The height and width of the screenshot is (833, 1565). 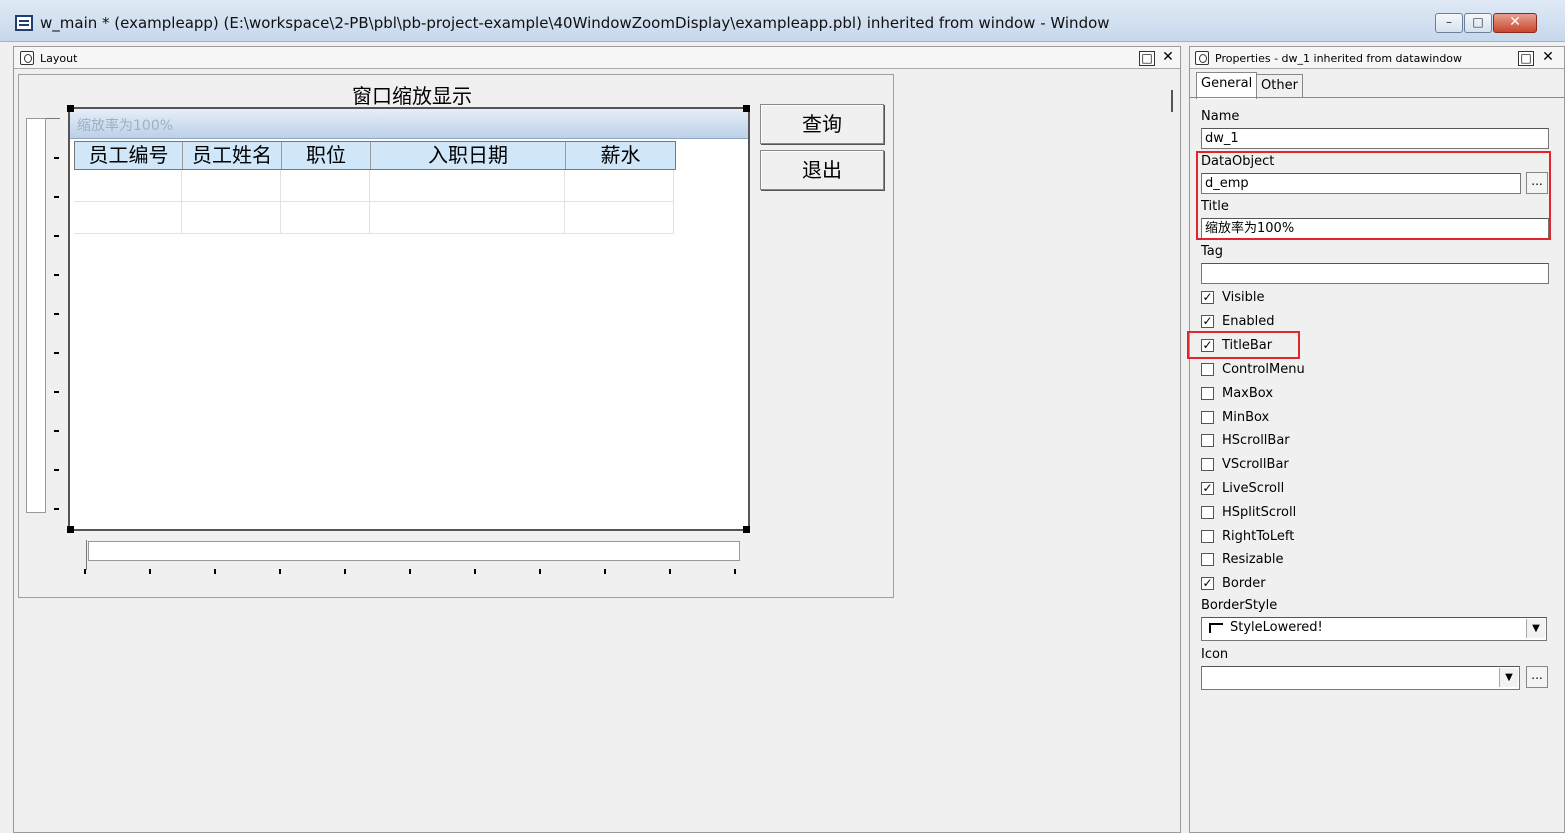 I want to click on chevron-down-icon: ▼, so click(x=1535, y=628).